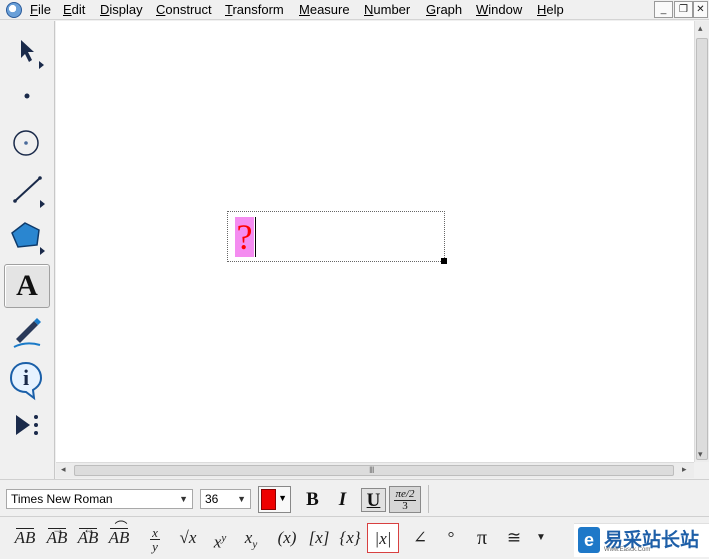 The height and width of the screenshot is (559, 709). I want to click on square-root-button: √x, so click(188, 538).